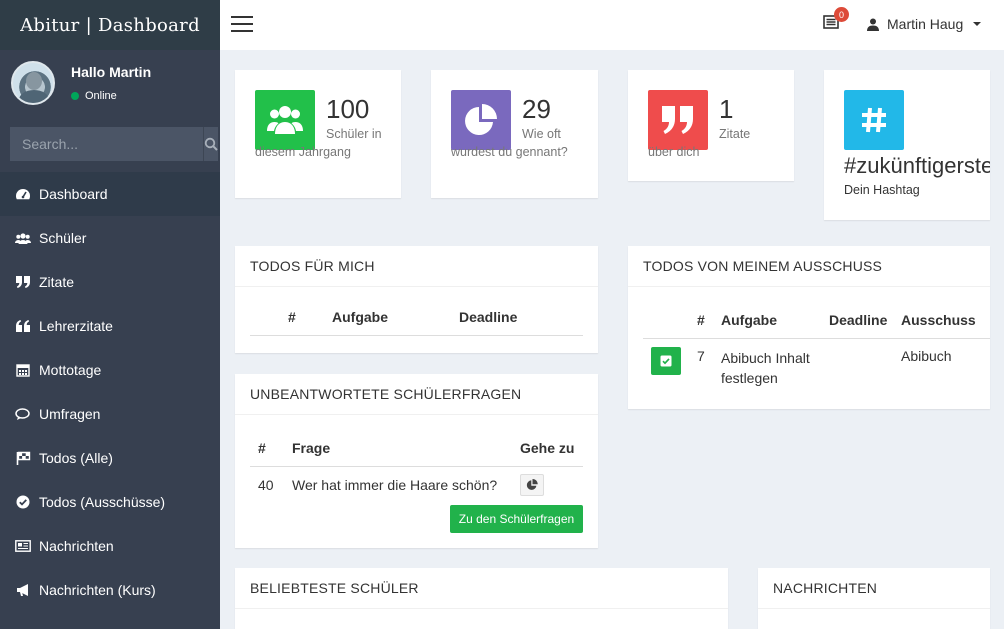 The height and width of the screenshot is (629, 1004). I want to click on notification-badge: 0, so click(841, 14).